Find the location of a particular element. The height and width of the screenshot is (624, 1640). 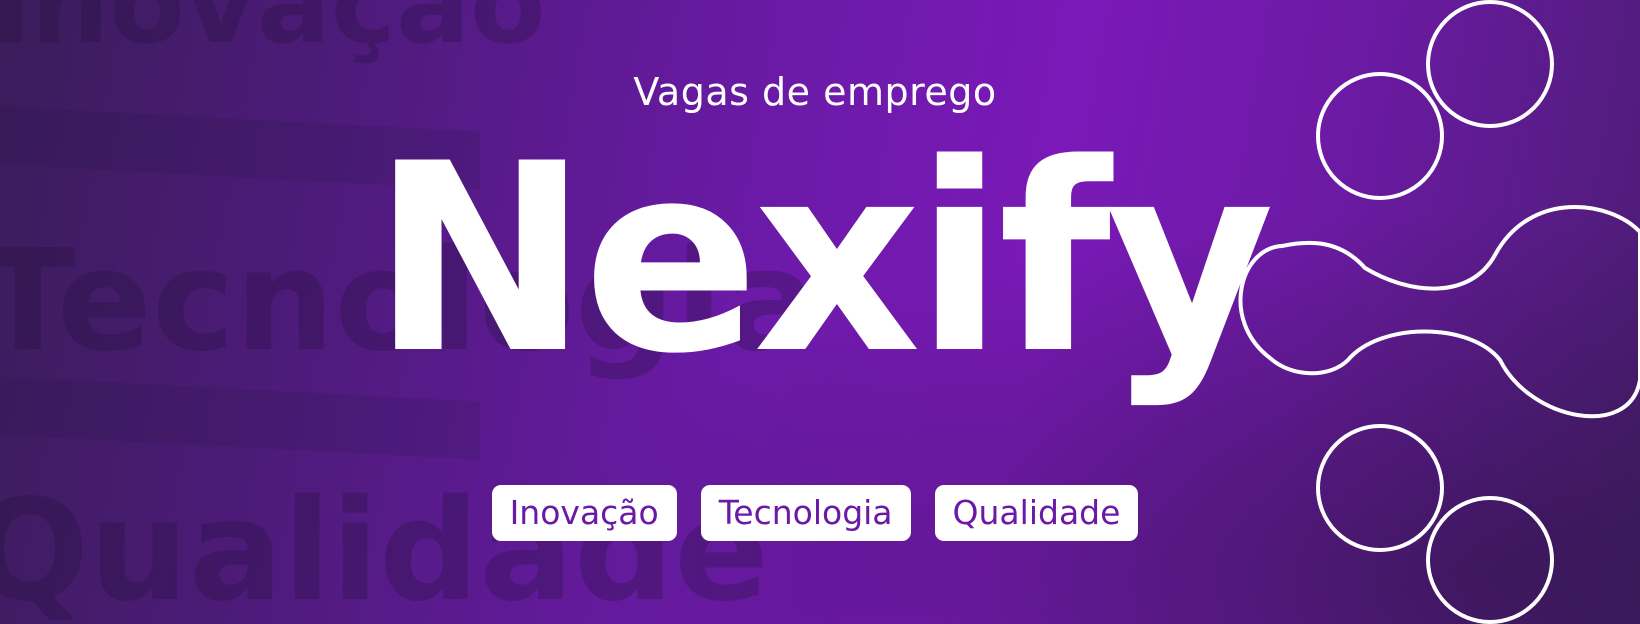

tag-technology: Tecnologia is located at coordinates (805, 513).